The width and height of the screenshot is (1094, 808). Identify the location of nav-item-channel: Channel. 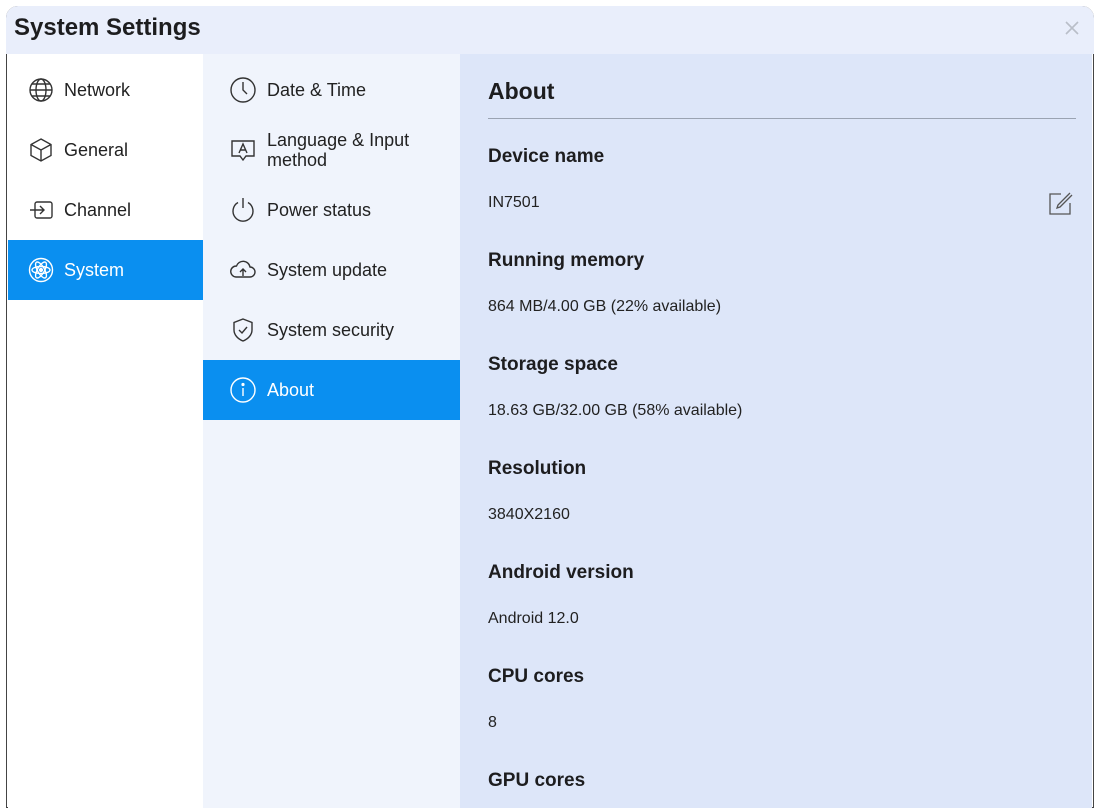
(105, 210).